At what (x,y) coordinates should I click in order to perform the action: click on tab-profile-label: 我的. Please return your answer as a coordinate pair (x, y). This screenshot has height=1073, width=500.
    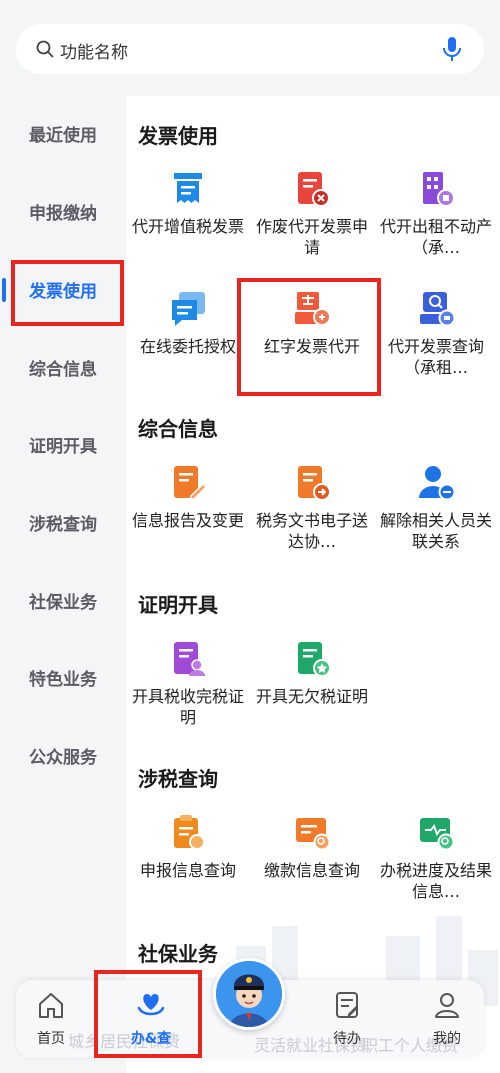
    Looking at the image, I should click on (447, 1039).